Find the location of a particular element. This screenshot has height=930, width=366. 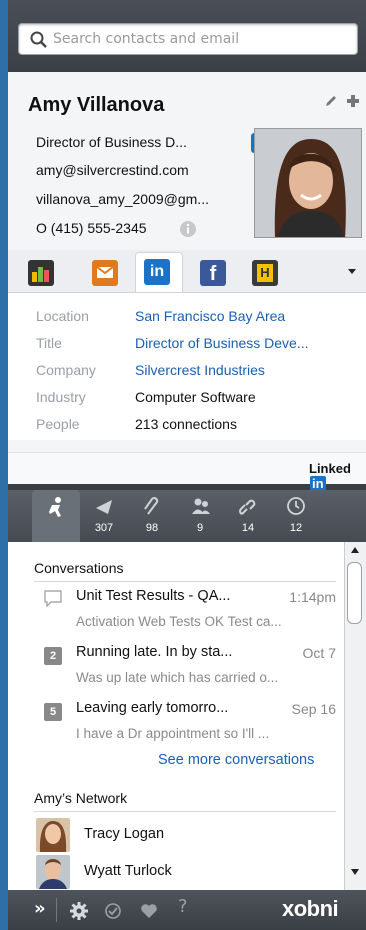

detail-label-people: People is located at coordinates (58, 424).